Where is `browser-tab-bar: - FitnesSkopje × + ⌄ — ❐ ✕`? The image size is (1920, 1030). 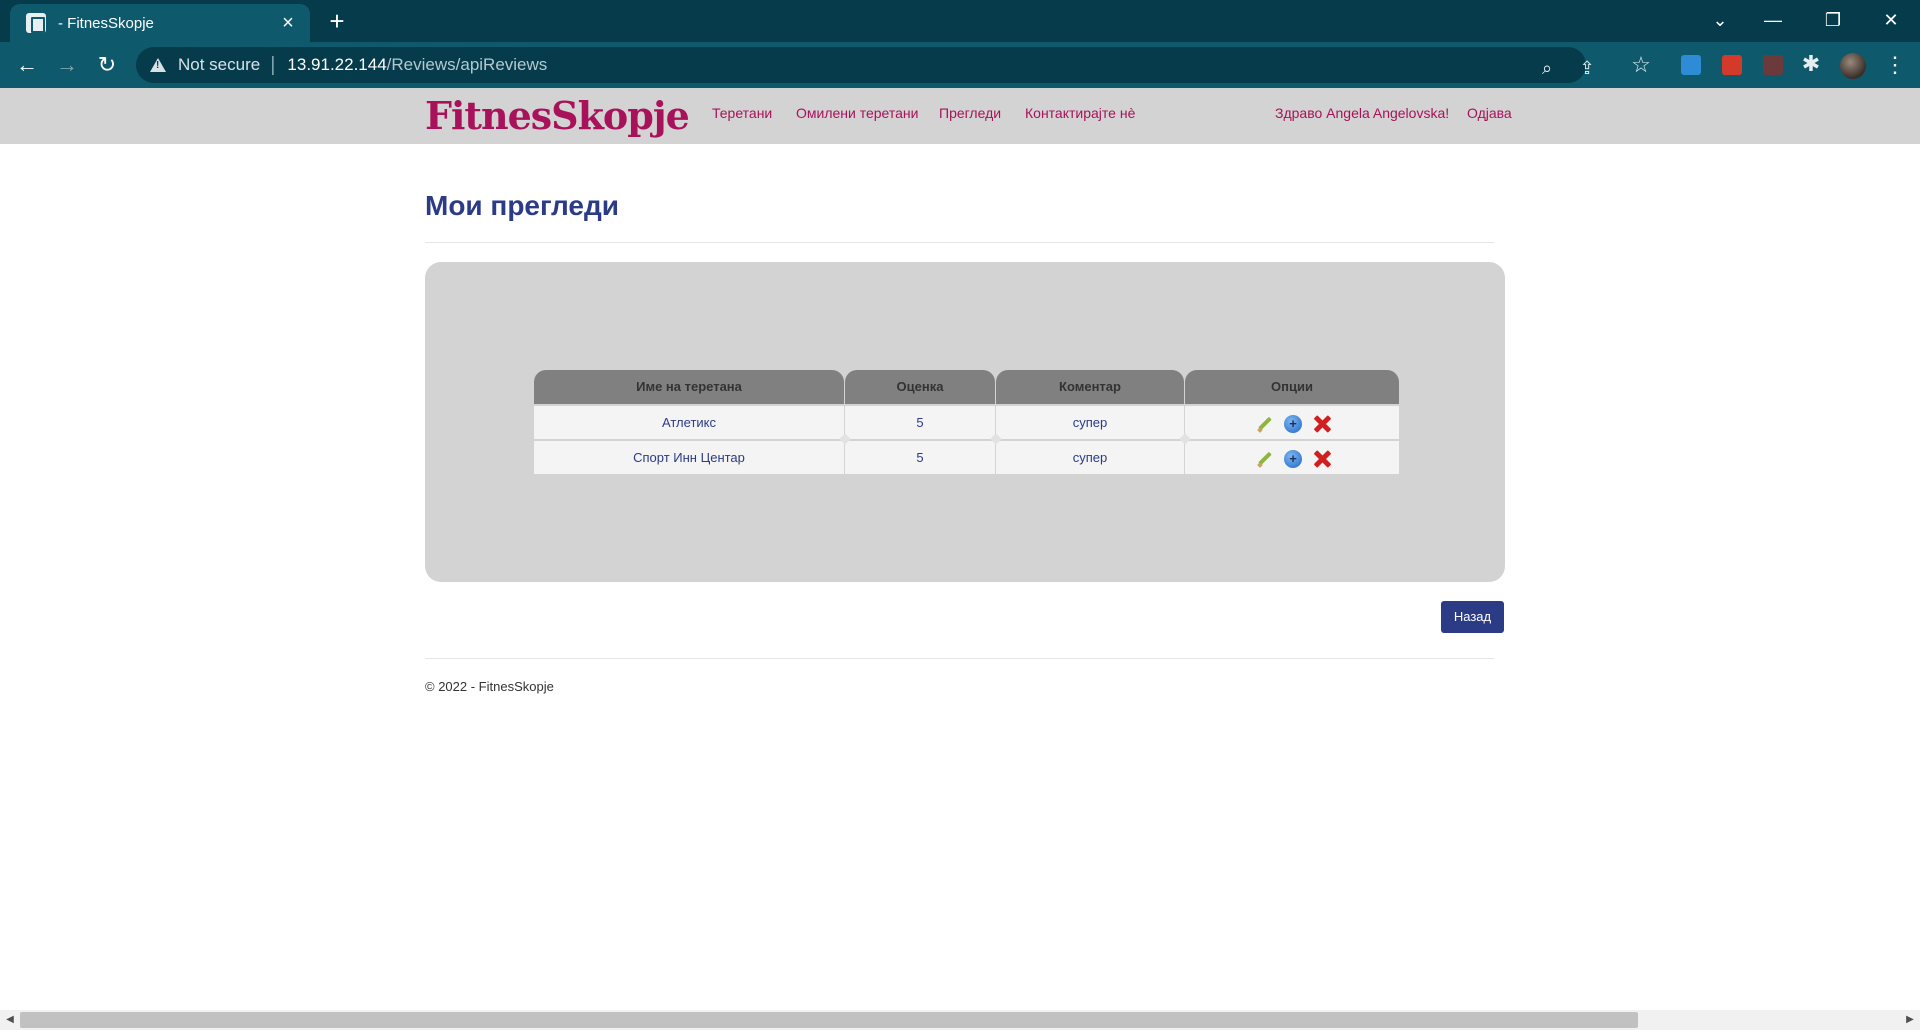 browser-tab-bar: - FitnesSkopje × + ⌄ — ❐ ✕ is located at coordinates (960, 21).